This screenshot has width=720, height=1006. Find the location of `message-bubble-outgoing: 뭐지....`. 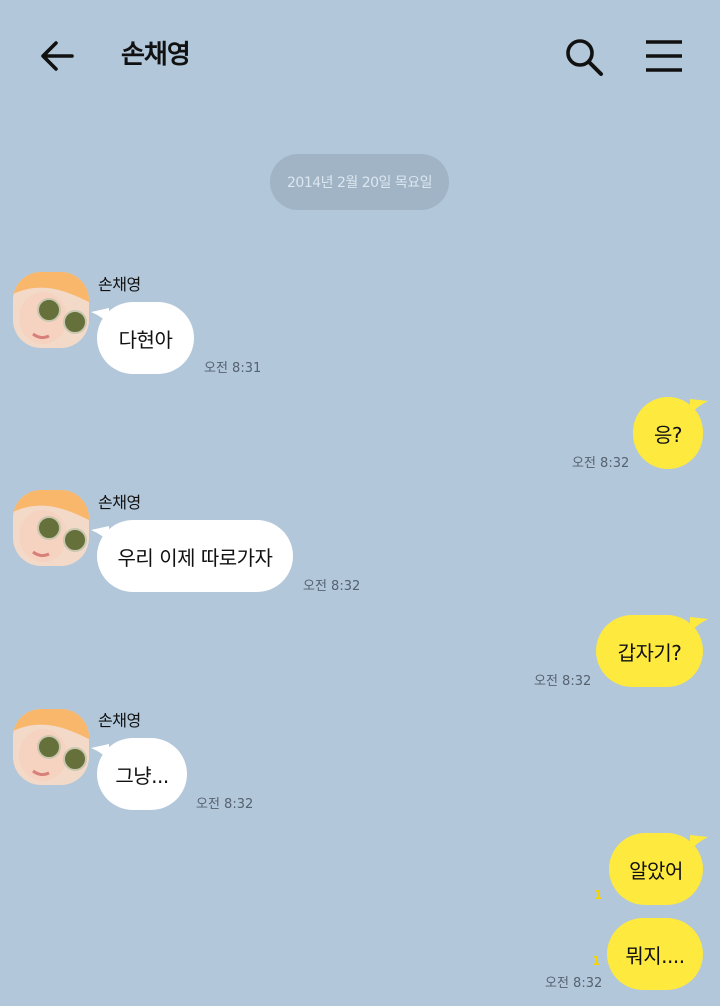

message-bubble-outgoing: 뭐지.... is located at coordinates (655, 954).